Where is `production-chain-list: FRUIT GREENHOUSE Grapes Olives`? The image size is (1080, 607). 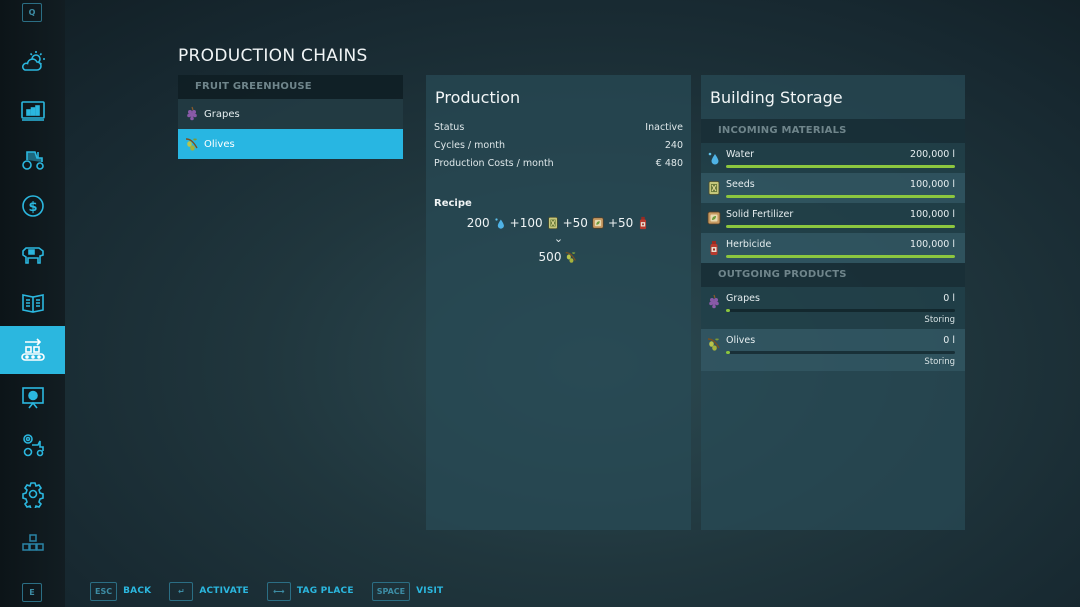 production-chain-list: FRUIT GREENHOUSE Grapes Olives is located at coordinates (290, 117).